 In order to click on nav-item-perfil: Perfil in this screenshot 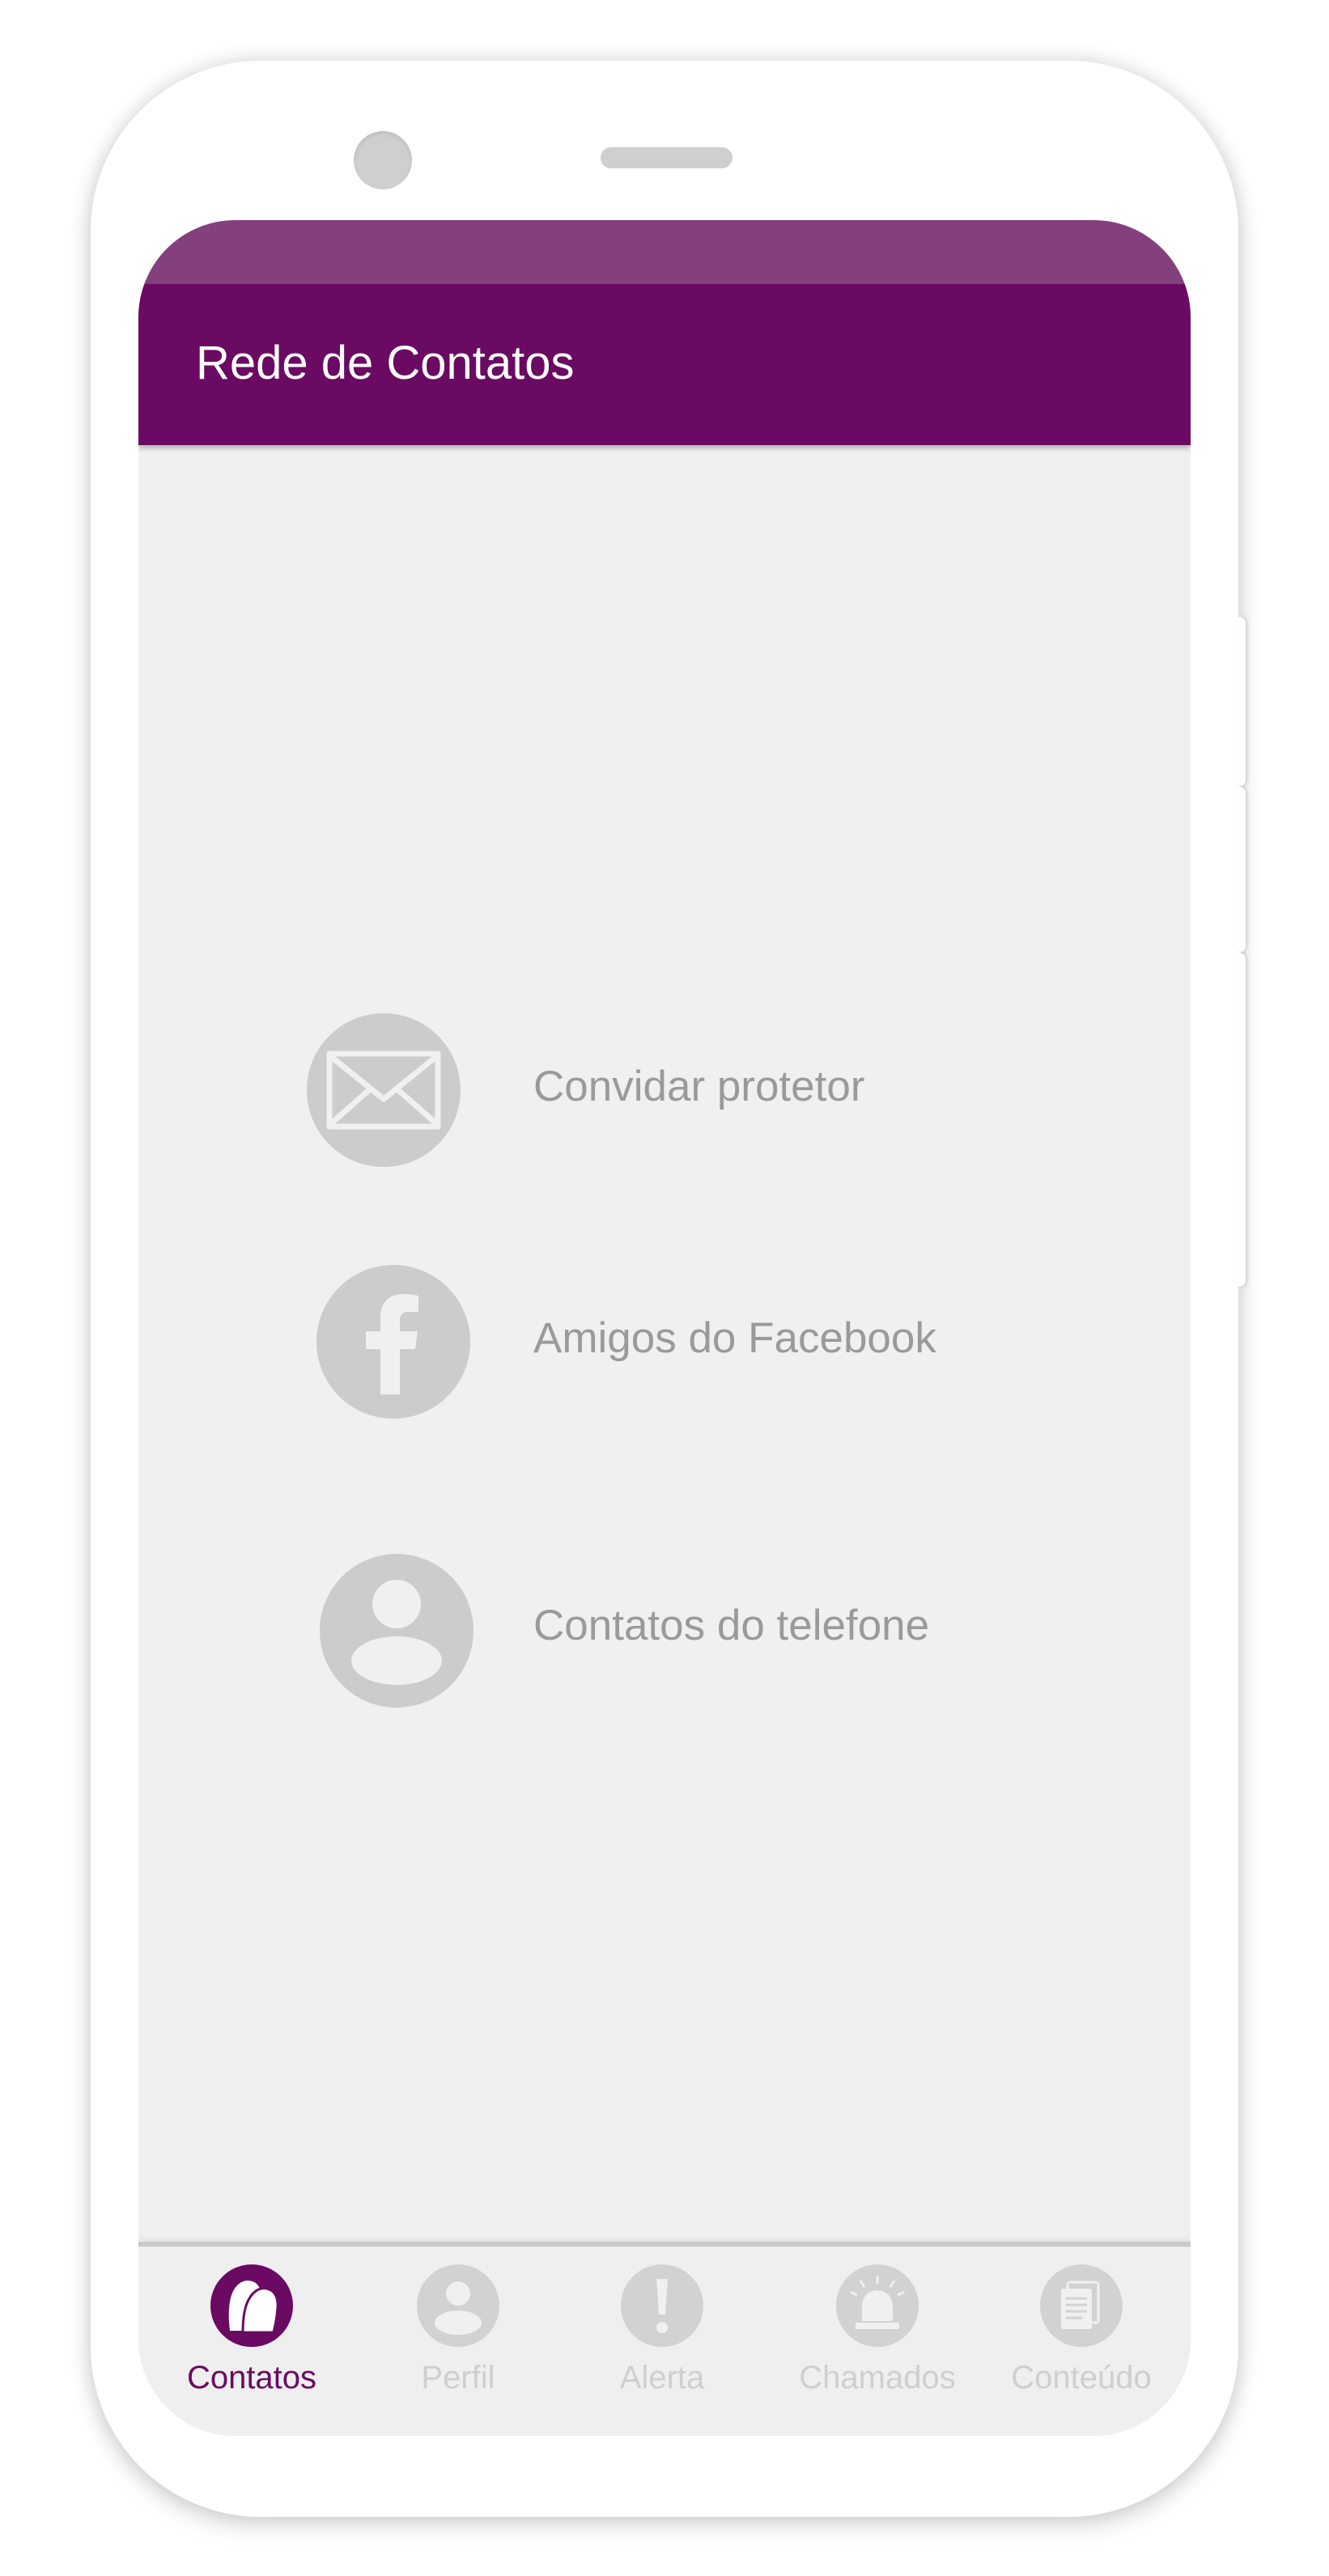, I will do `click(458, 2340)`.